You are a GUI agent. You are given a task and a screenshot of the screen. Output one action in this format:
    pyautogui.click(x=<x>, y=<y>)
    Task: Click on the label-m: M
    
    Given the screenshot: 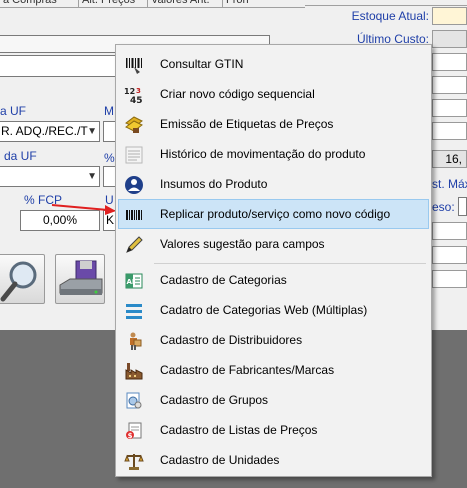 What is the action you would take?
    pyautogui.click(x=109, y=111)
    